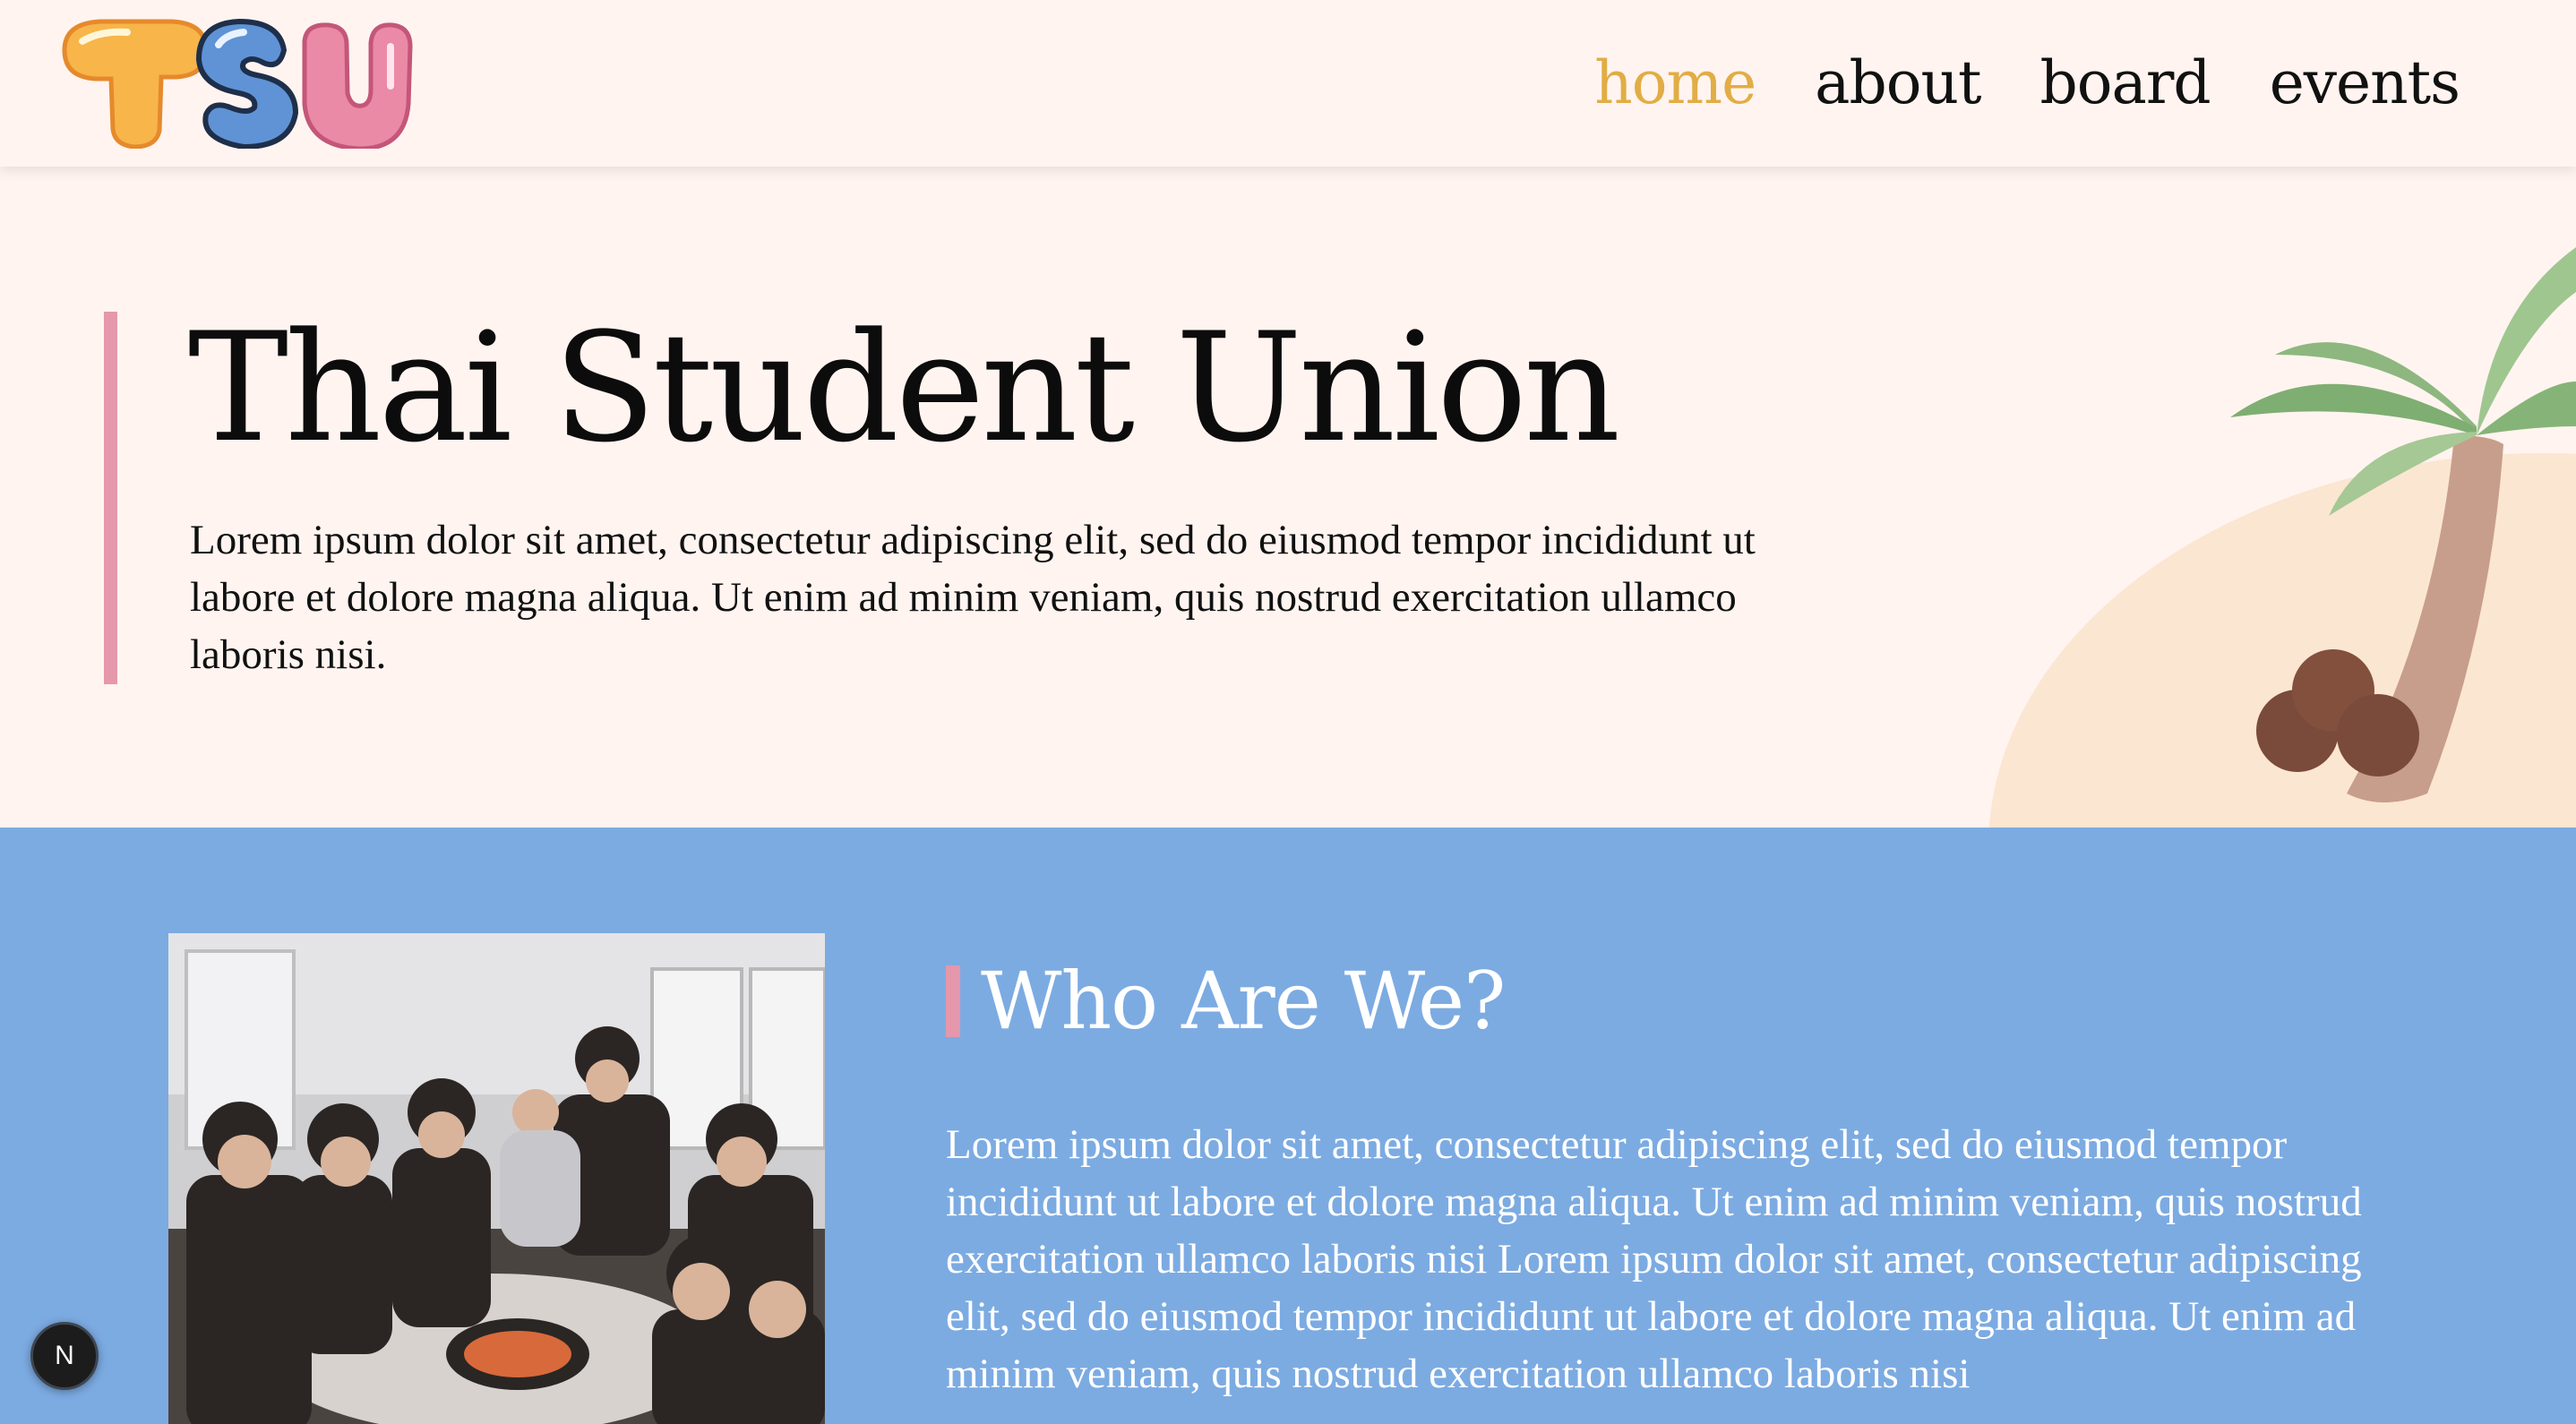  What do you see at coordinates (1898, 83) in the screenshot?
I see `nav-link-about: about` at bounding box center [1898, 83].